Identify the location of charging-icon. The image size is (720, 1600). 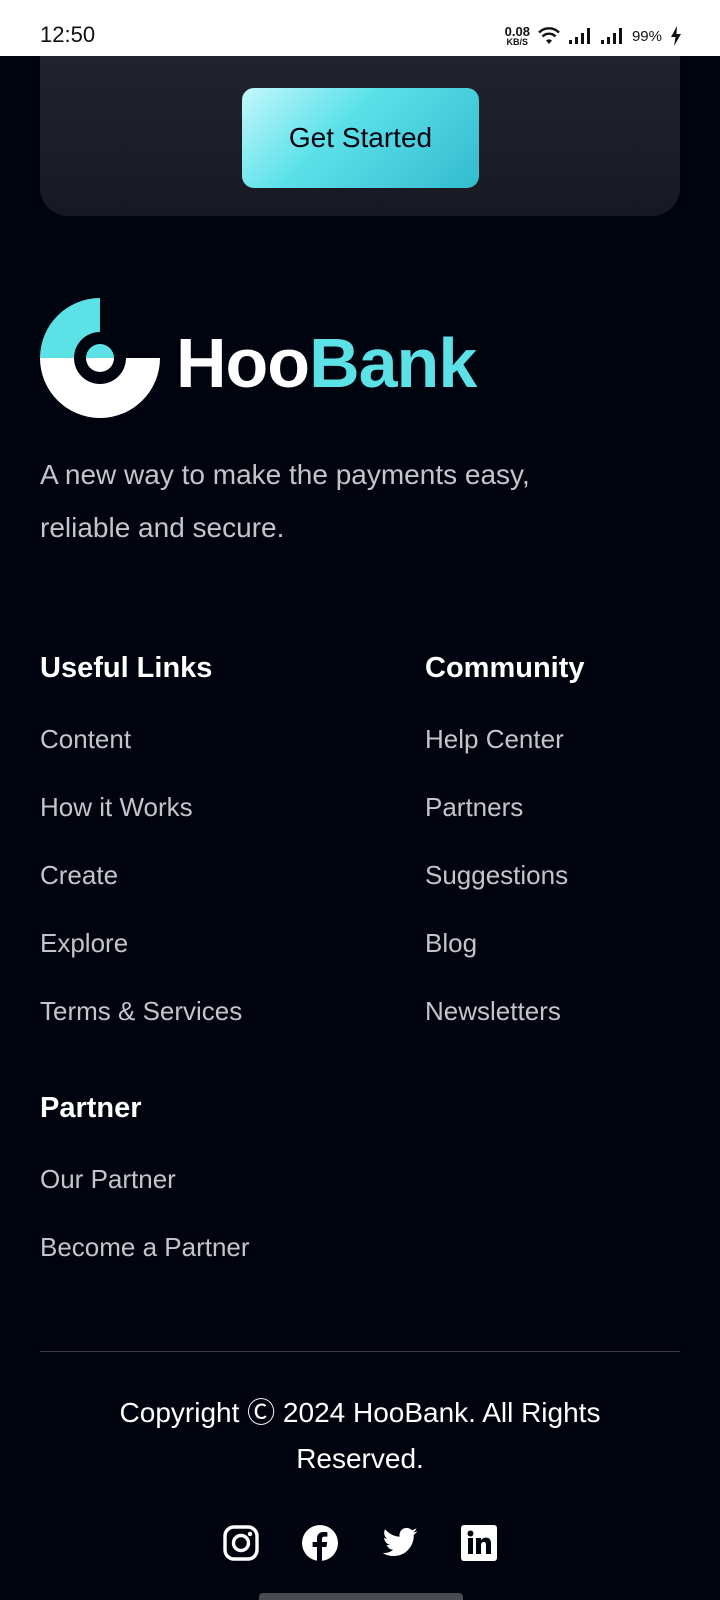
(676, 36).